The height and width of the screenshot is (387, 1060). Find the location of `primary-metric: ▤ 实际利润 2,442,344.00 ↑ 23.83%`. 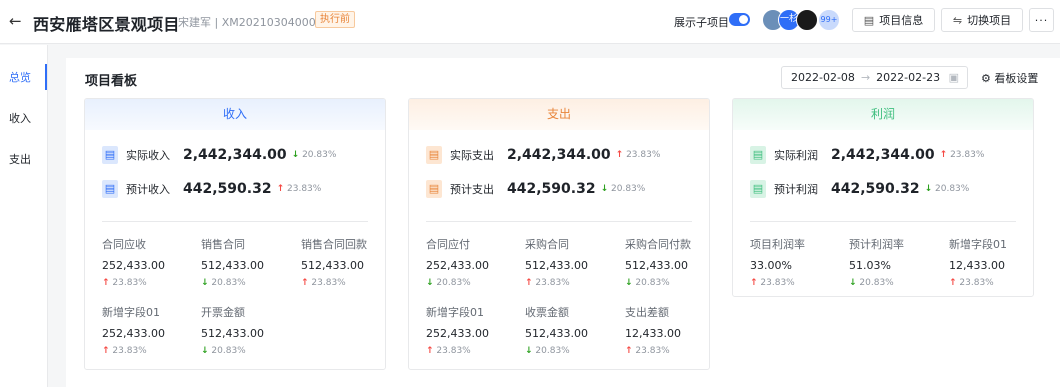

primary-metric: ▤ 实际利润 2,442,344.00 ↑ 23.83% is located at coordinates (867, 155).